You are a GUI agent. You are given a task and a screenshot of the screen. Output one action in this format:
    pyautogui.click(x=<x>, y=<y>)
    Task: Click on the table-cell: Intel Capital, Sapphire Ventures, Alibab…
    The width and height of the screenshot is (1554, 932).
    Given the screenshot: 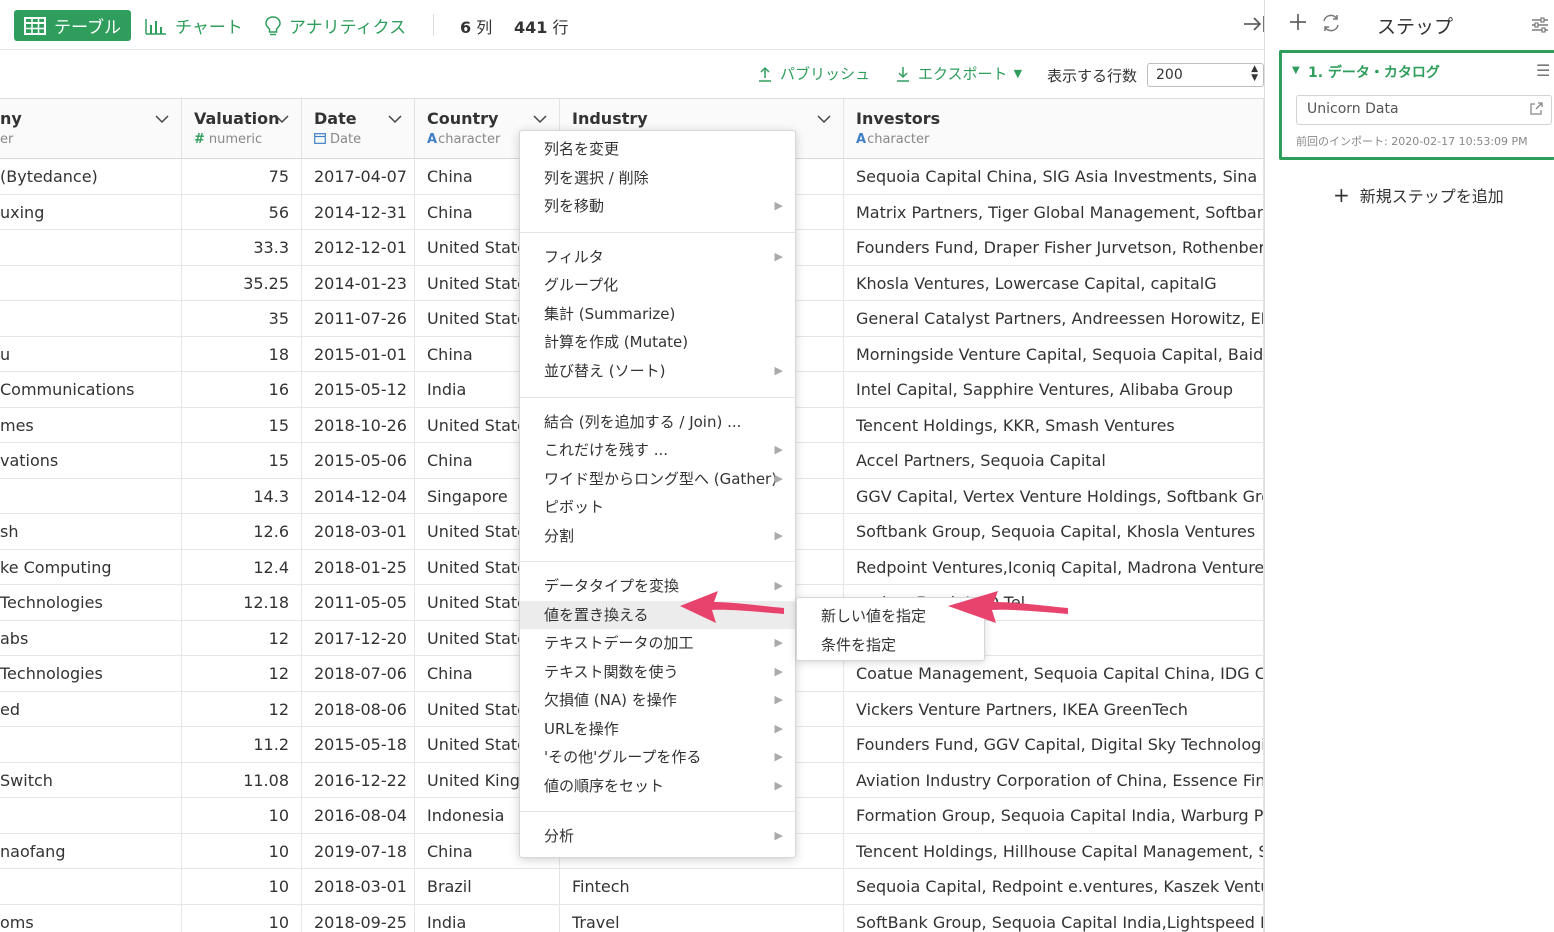 What is the action you would take?
    pyautogui.click(x=1054, y=389)
    